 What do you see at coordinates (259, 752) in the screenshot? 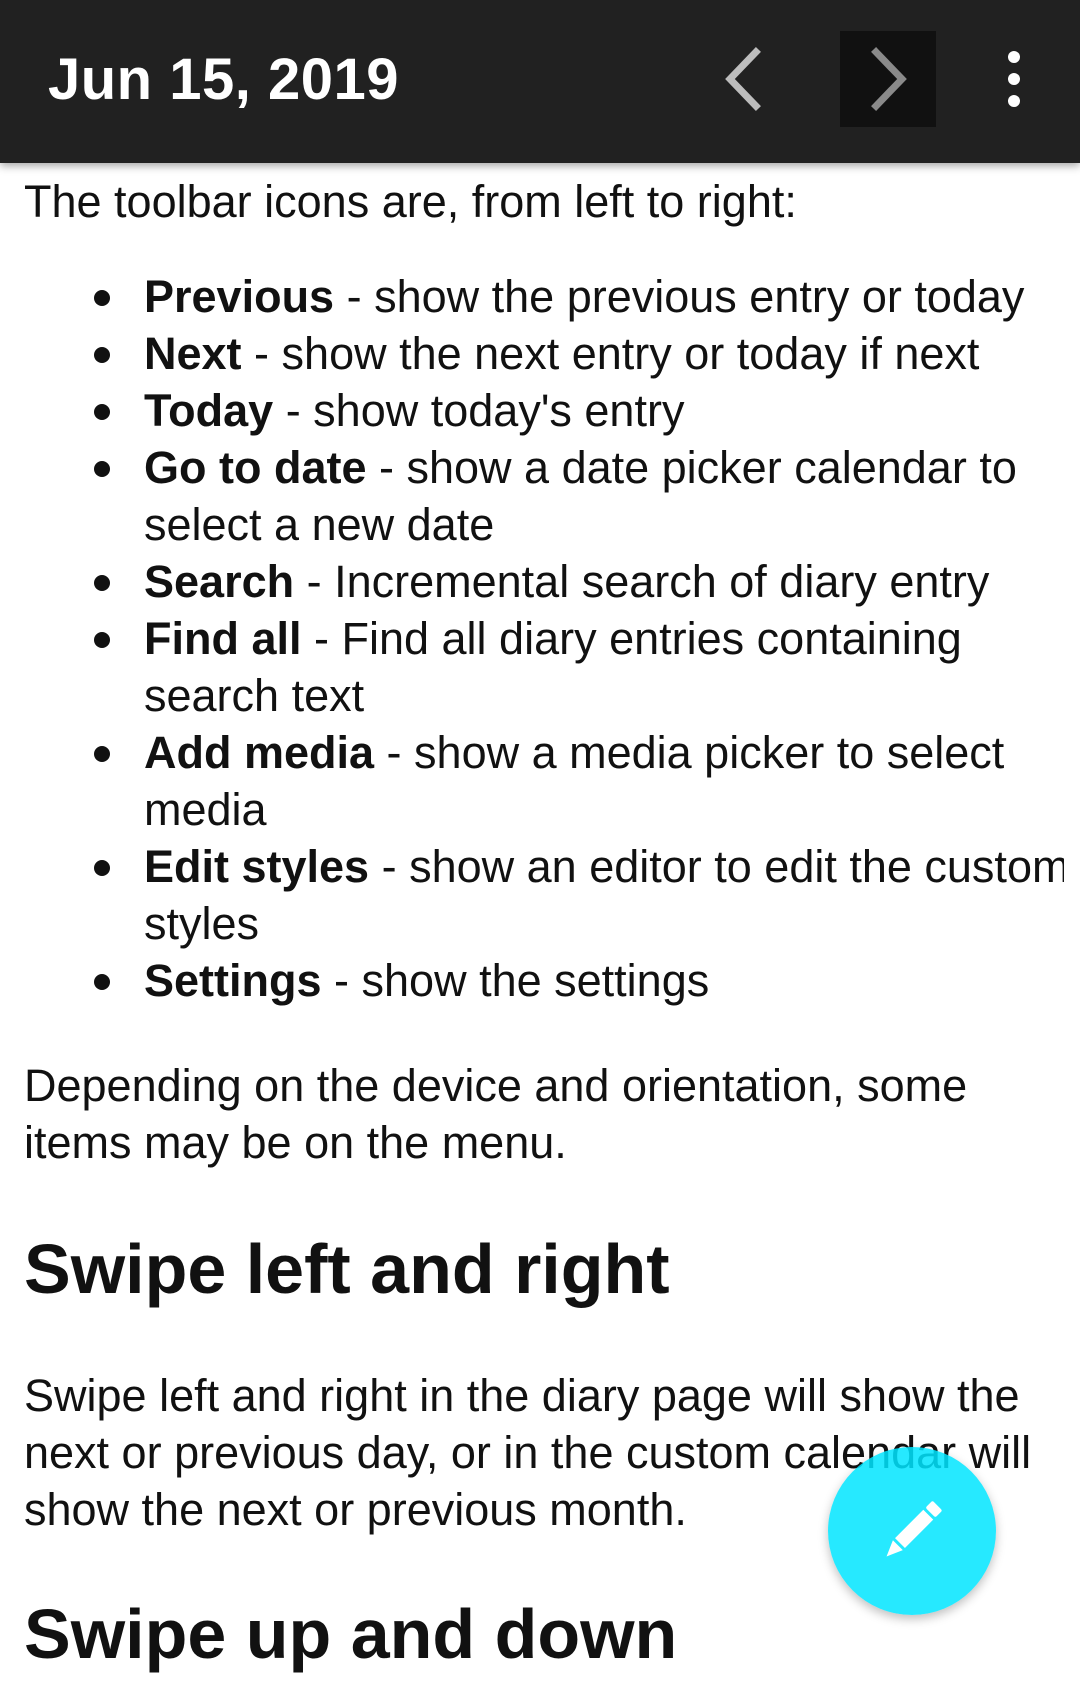
I see `item-term: Add media` at bounding box center [259, 752].